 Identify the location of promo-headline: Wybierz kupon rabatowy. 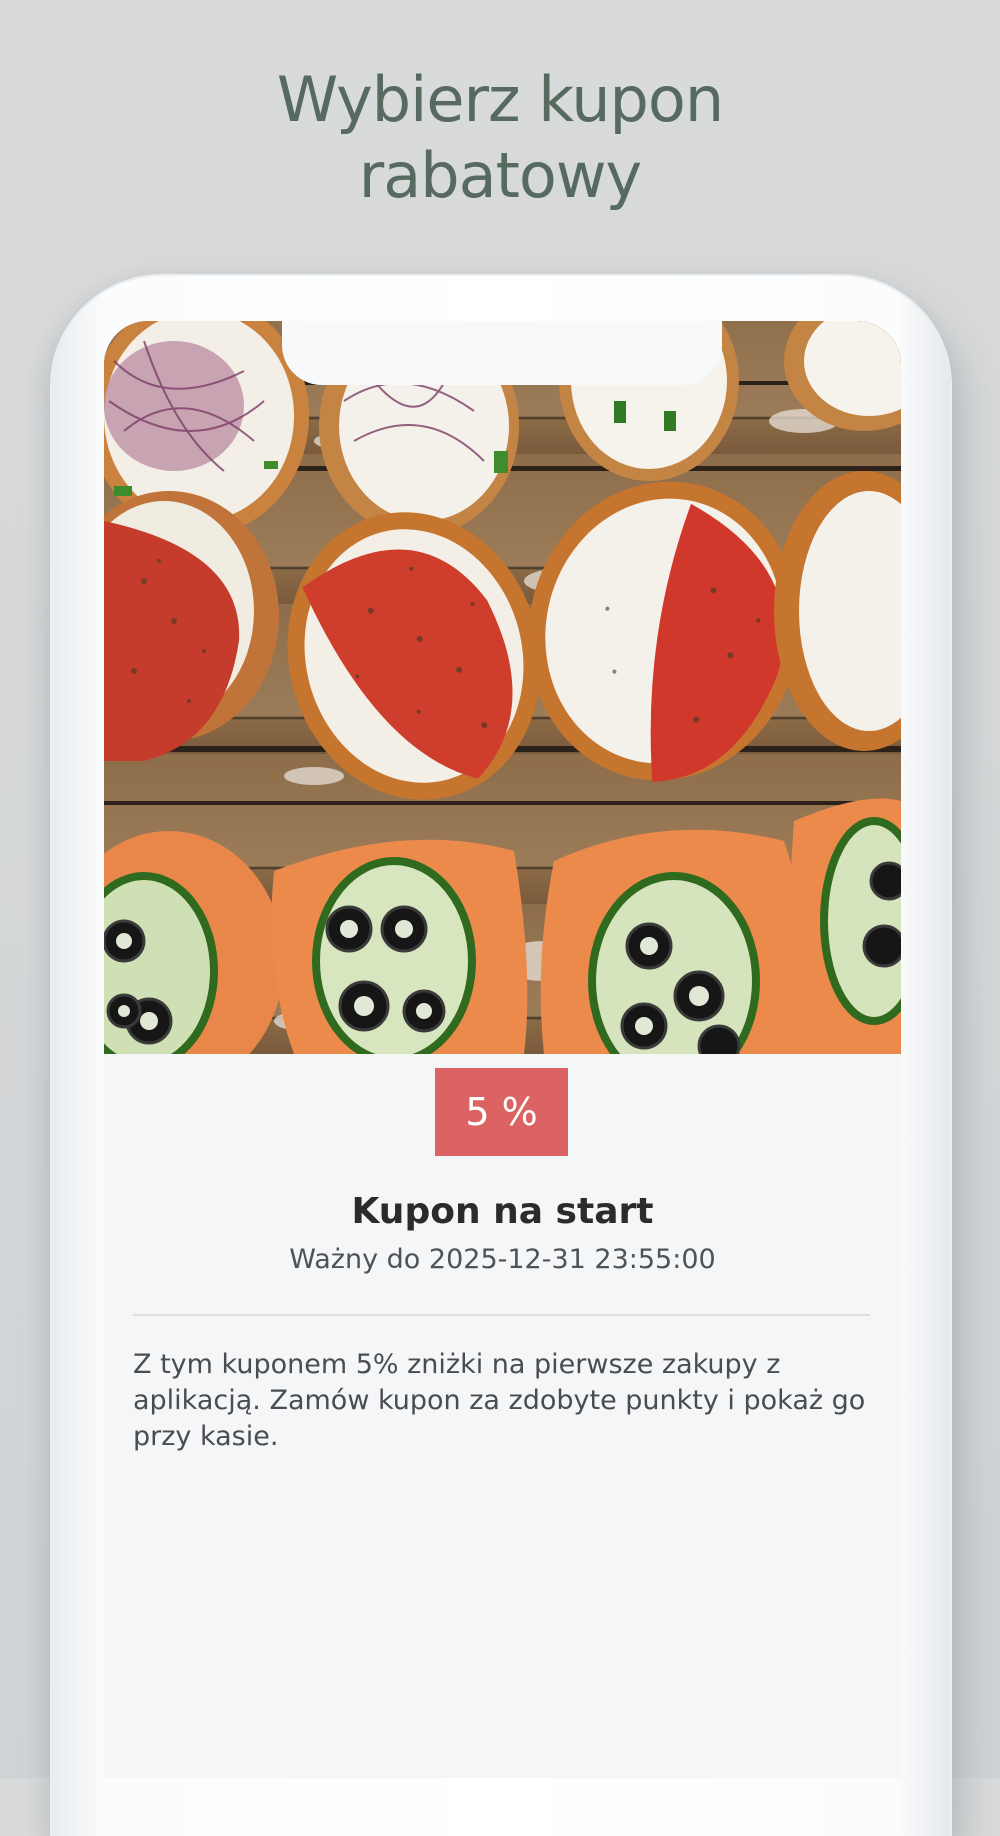
(500, 138).